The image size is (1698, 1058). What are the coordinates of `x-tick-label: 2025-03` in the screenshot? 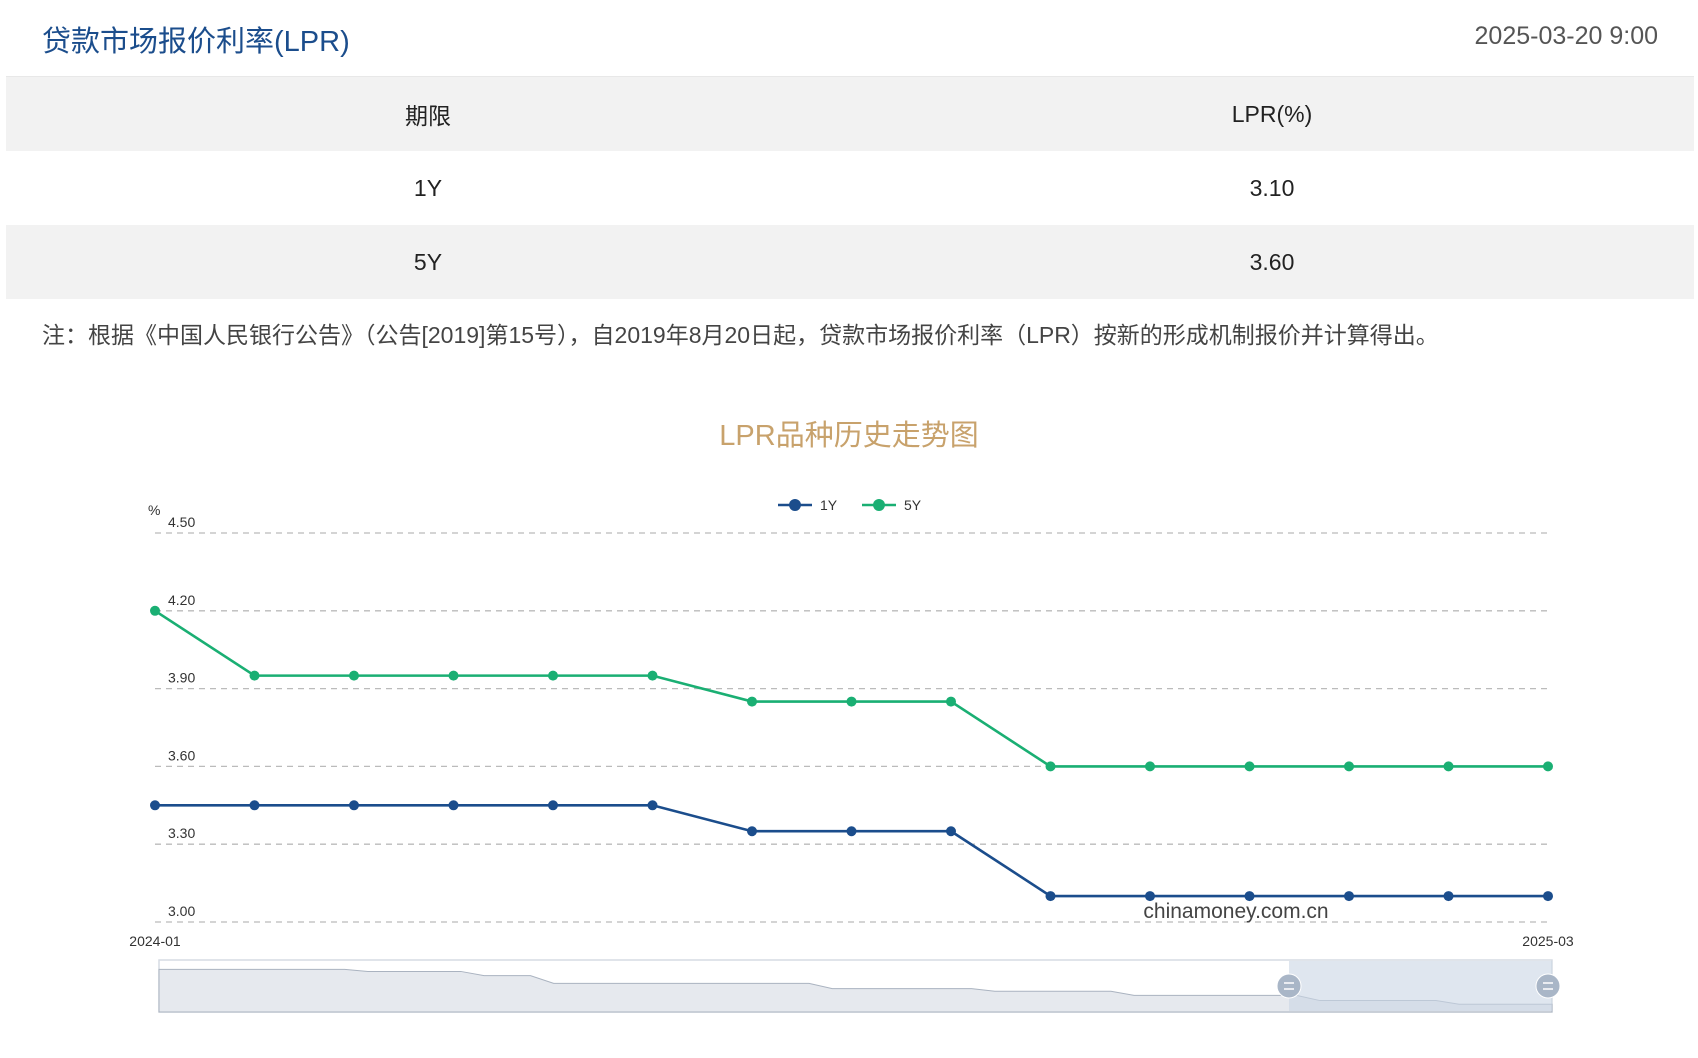 It's located at (1548, 941).